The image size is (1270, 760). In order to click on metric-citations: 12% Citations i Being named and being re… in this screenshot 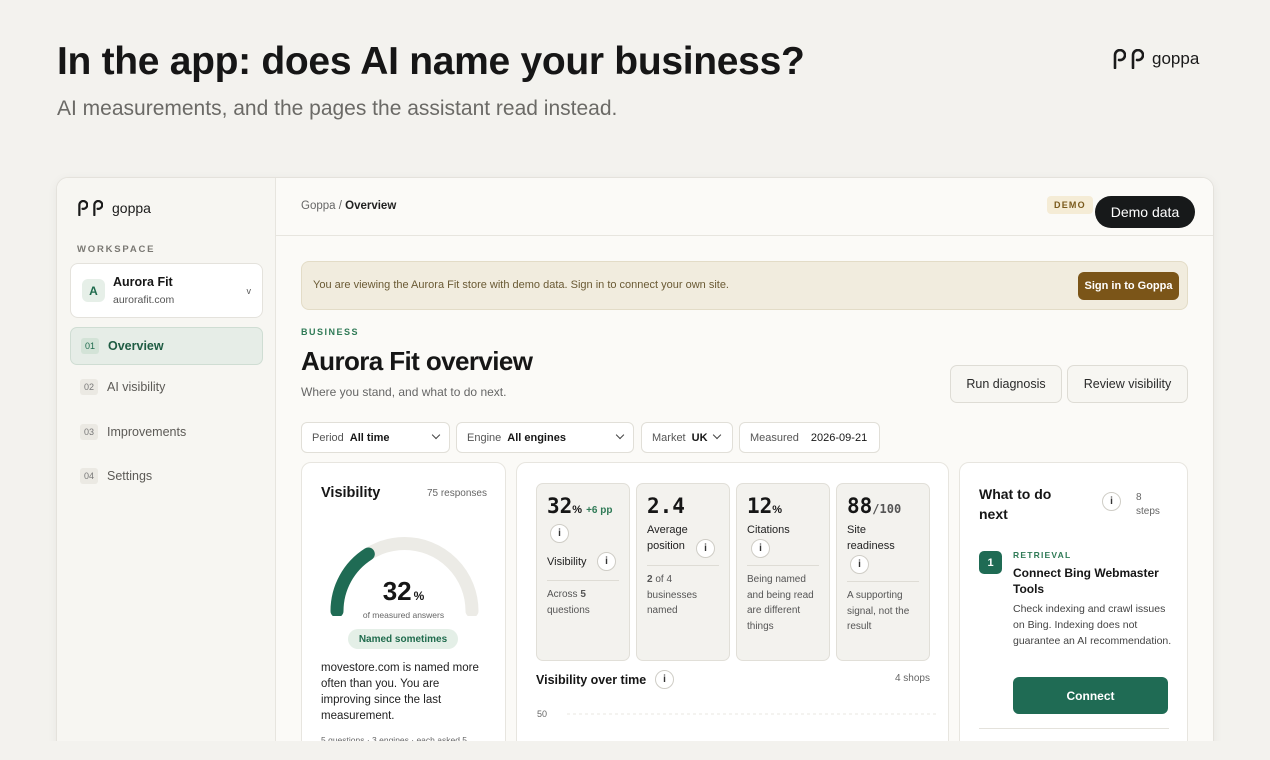, I will do `click(783, 572)`.